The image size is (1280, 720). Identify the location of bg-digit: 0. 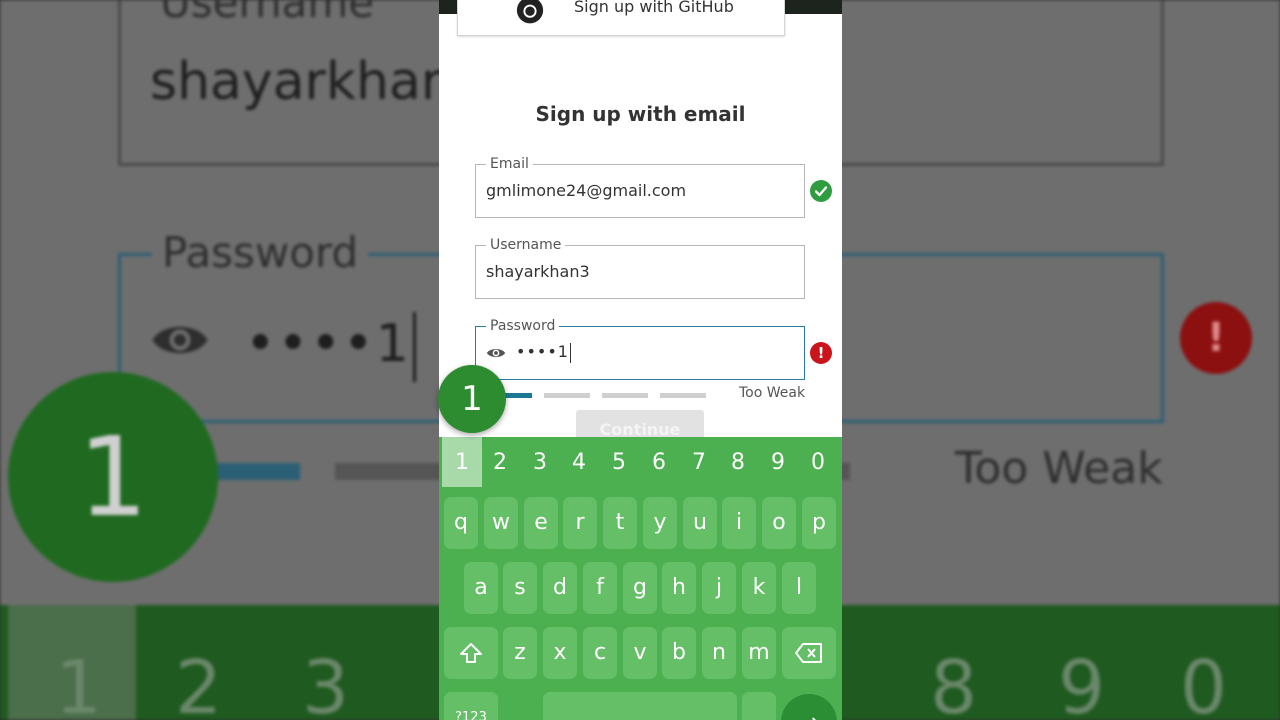
(1204, 682).